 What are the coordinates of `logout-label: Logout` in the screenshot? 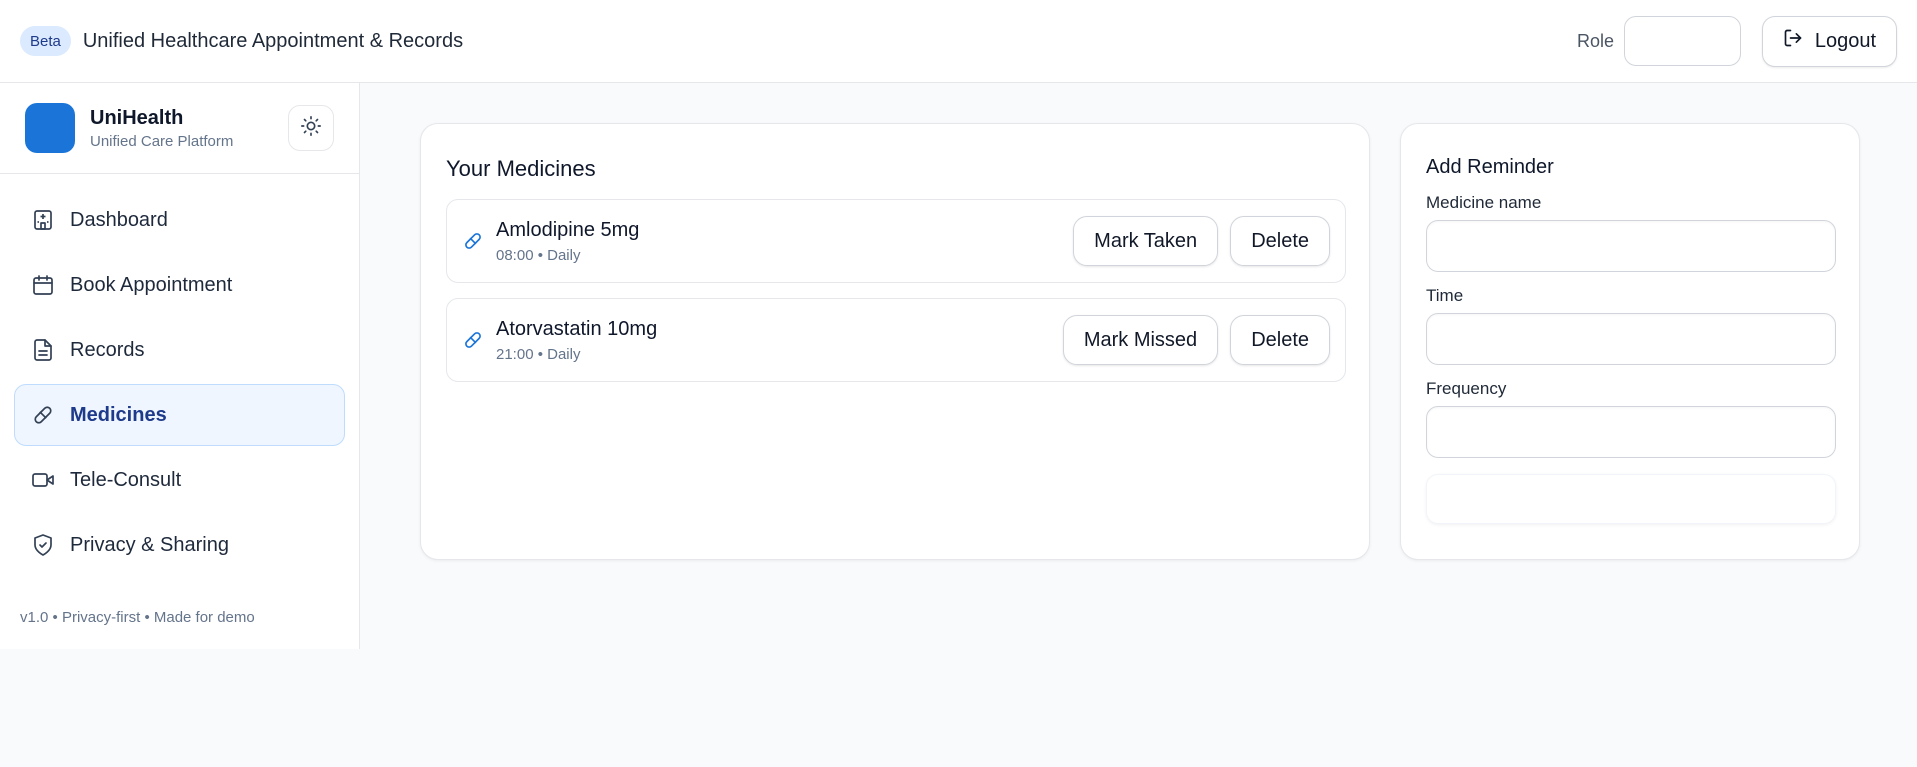 It's located at (1845, 40).